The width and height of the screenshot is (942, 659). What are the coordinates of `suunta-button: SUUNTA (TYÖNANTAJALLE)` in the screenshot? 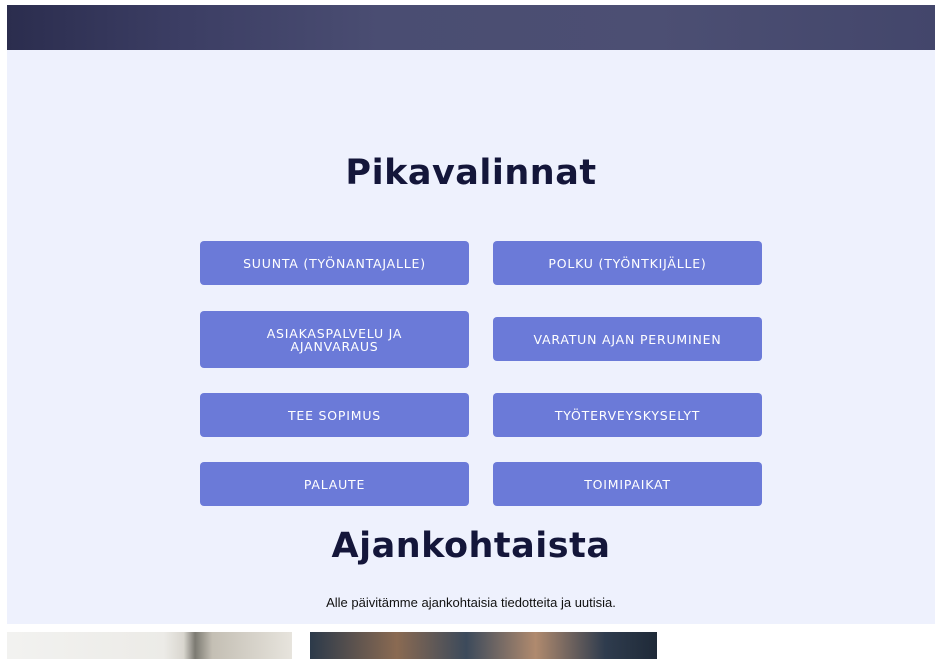 It's located at (334, 263).